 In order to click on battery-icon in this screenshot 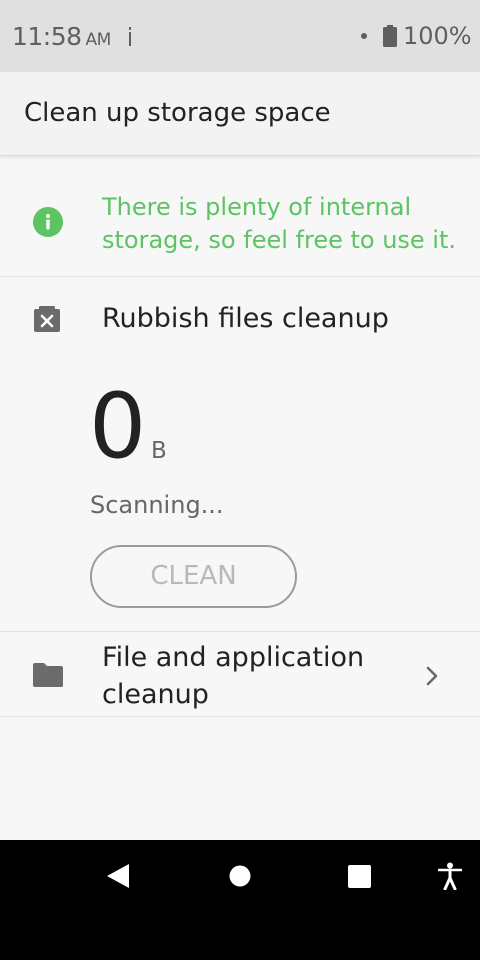, I will do `click(390, 36)`.